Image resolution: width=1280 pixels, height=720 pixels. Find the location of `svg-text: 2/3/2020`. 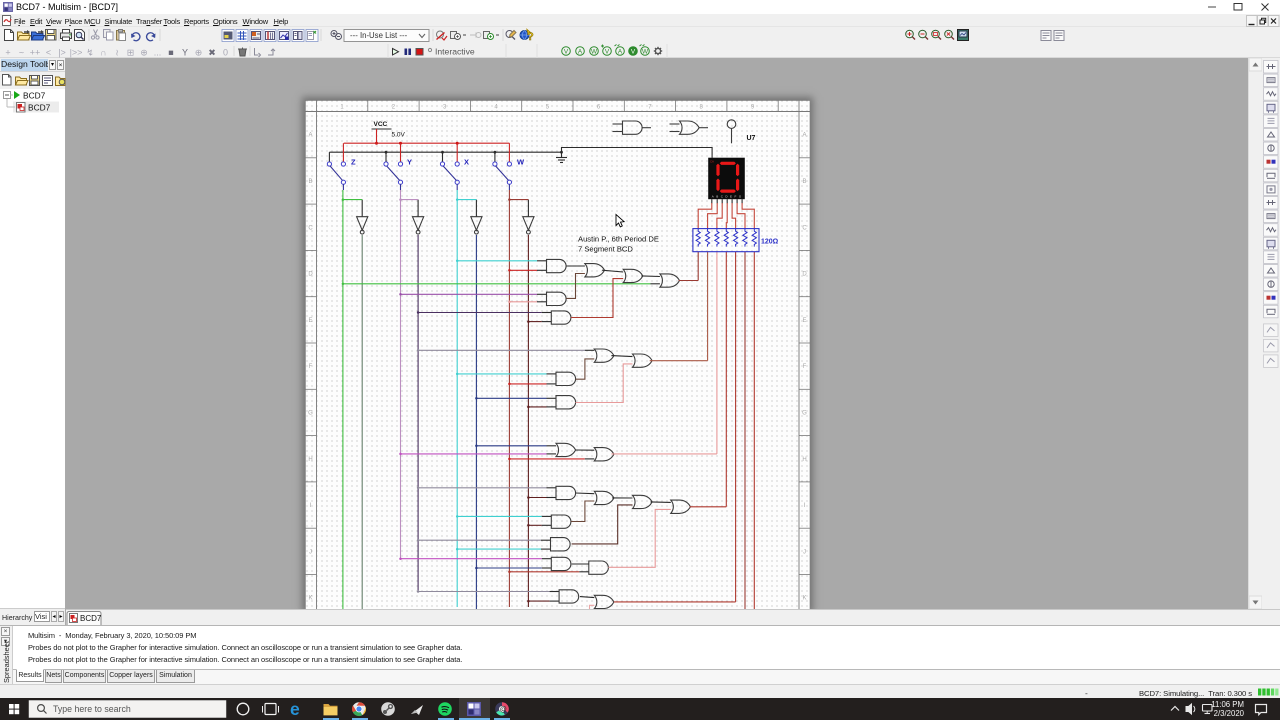

svg-text: 2/3/2020 is located at coordinates (1229, 713).